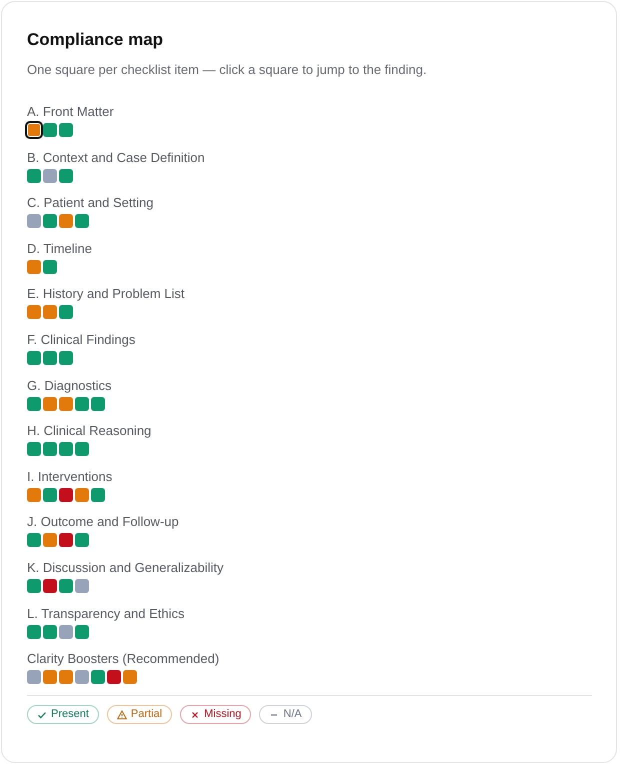  Describe the element at coordinates (195, 715) in the screenshot. I see `close-icon` at that location.